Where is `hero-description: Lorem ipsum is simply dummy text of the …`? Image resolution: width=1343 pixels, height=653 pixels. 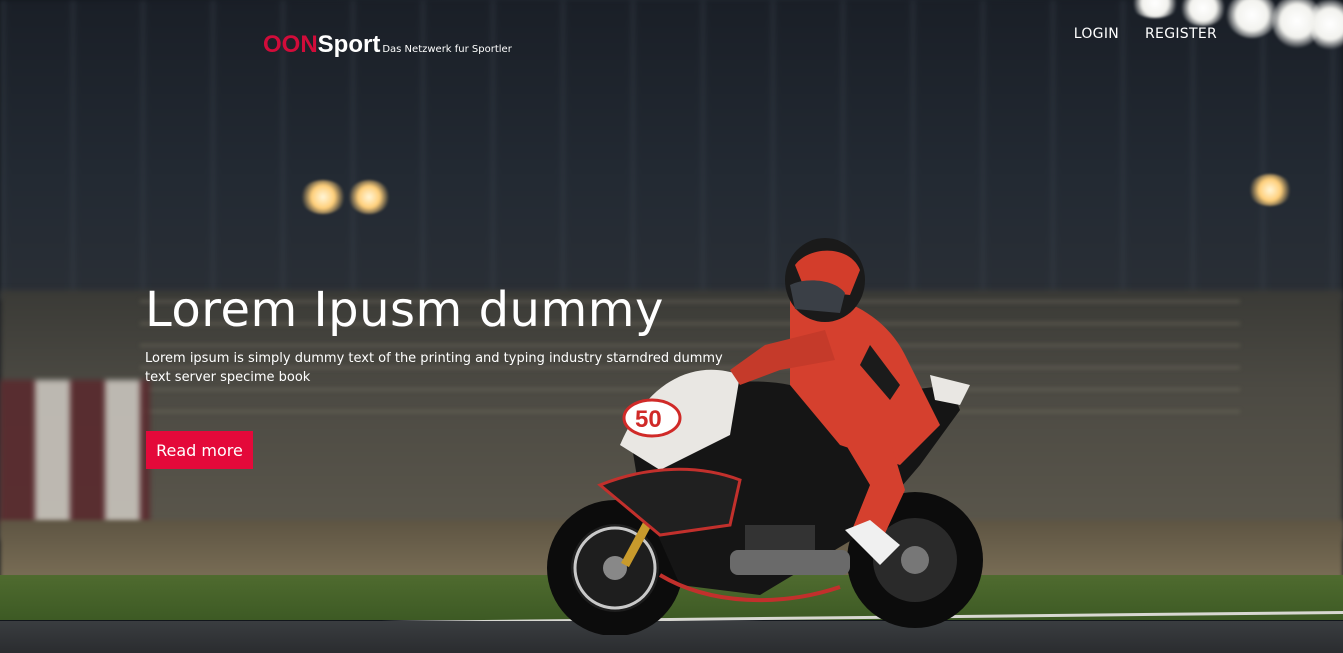 hero-description: Lorem ipsum is simply dummy text of the … is located at coordinates (434, 368).